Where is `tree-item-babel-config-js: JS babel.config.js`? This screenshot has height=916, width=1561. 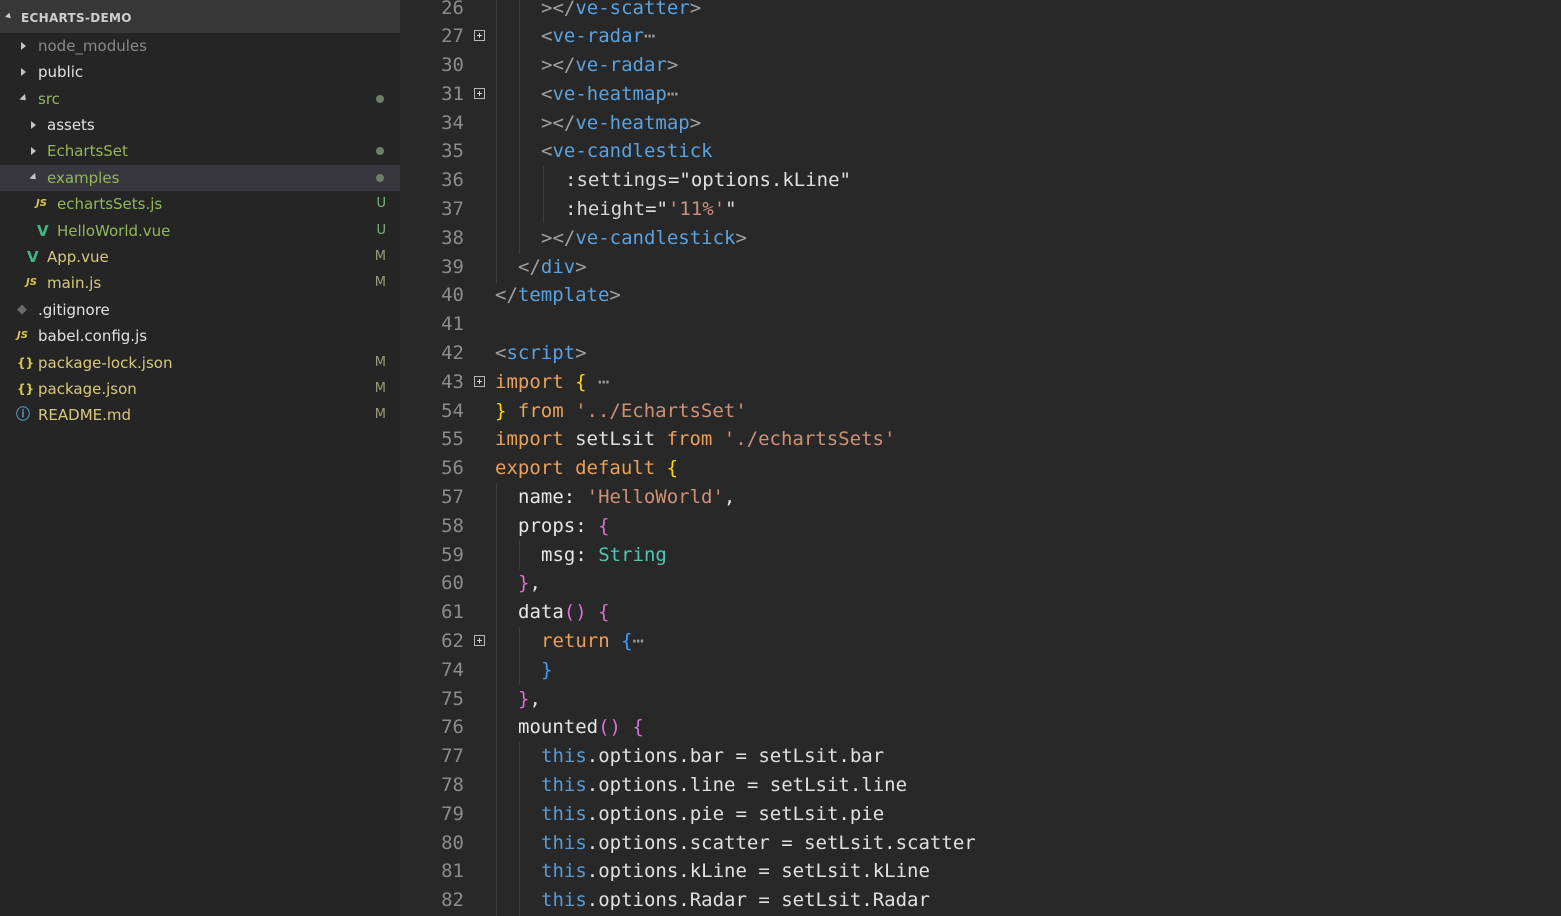 tree-item-babel-config-js: JS babel.config.js is located at coordinates (200, 336).